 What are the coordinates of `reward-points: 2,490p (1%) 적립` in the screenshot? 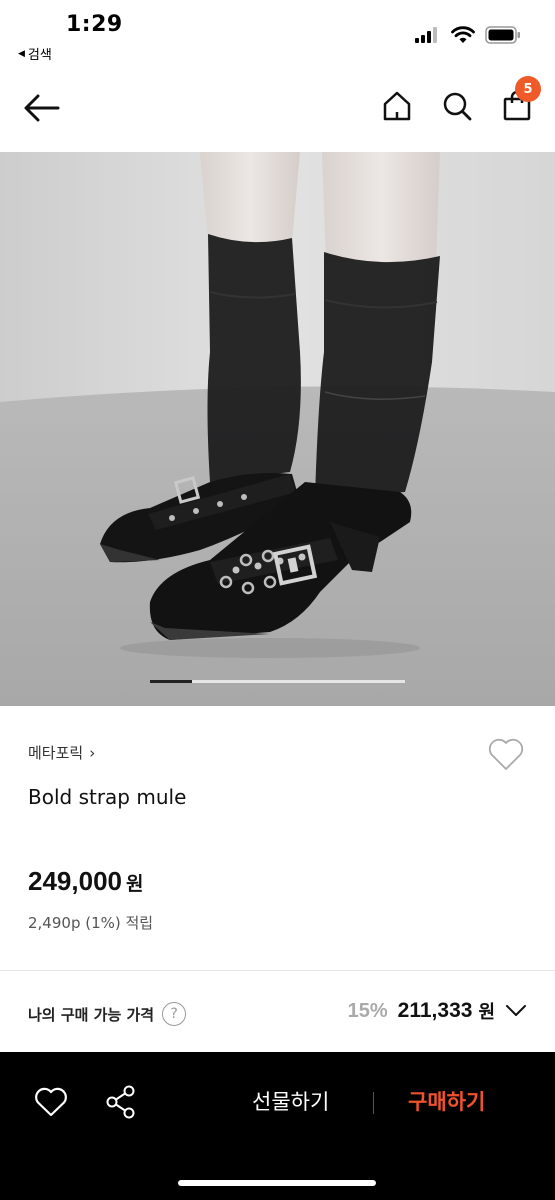 It's located at (91, 923).